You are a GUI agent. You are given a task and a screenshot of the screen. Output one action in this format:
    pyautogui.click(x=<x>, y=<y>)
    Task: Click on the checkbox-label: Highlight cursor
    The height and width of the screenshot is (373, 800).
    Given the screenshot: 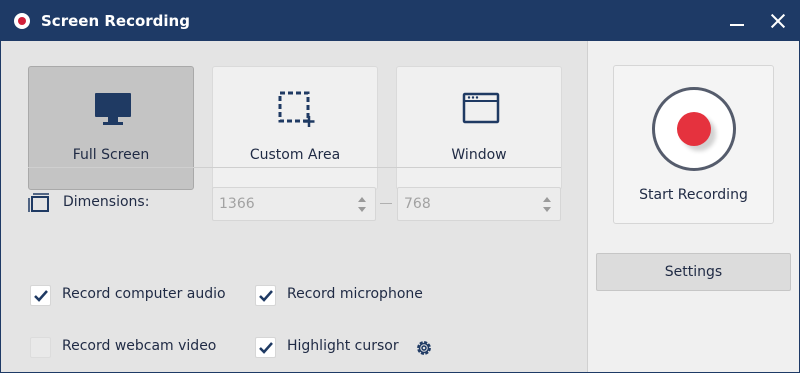 What is the action you would take?
    pyautogui.click(x=343, y=346)
    